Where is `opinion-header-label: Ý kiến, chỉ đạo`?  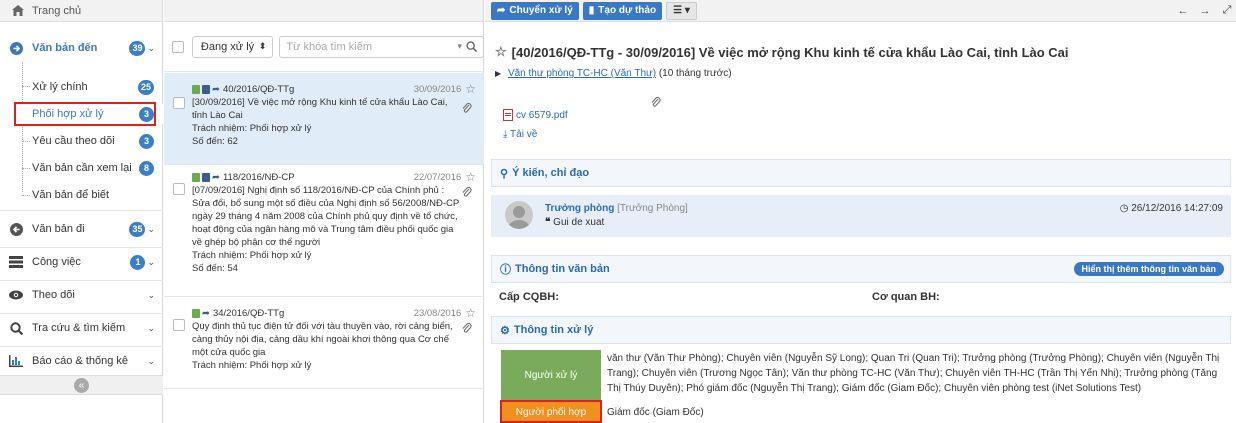 opinion-header-label: Ý kiến, chỉ đạo is located at coordinates (551, 173).